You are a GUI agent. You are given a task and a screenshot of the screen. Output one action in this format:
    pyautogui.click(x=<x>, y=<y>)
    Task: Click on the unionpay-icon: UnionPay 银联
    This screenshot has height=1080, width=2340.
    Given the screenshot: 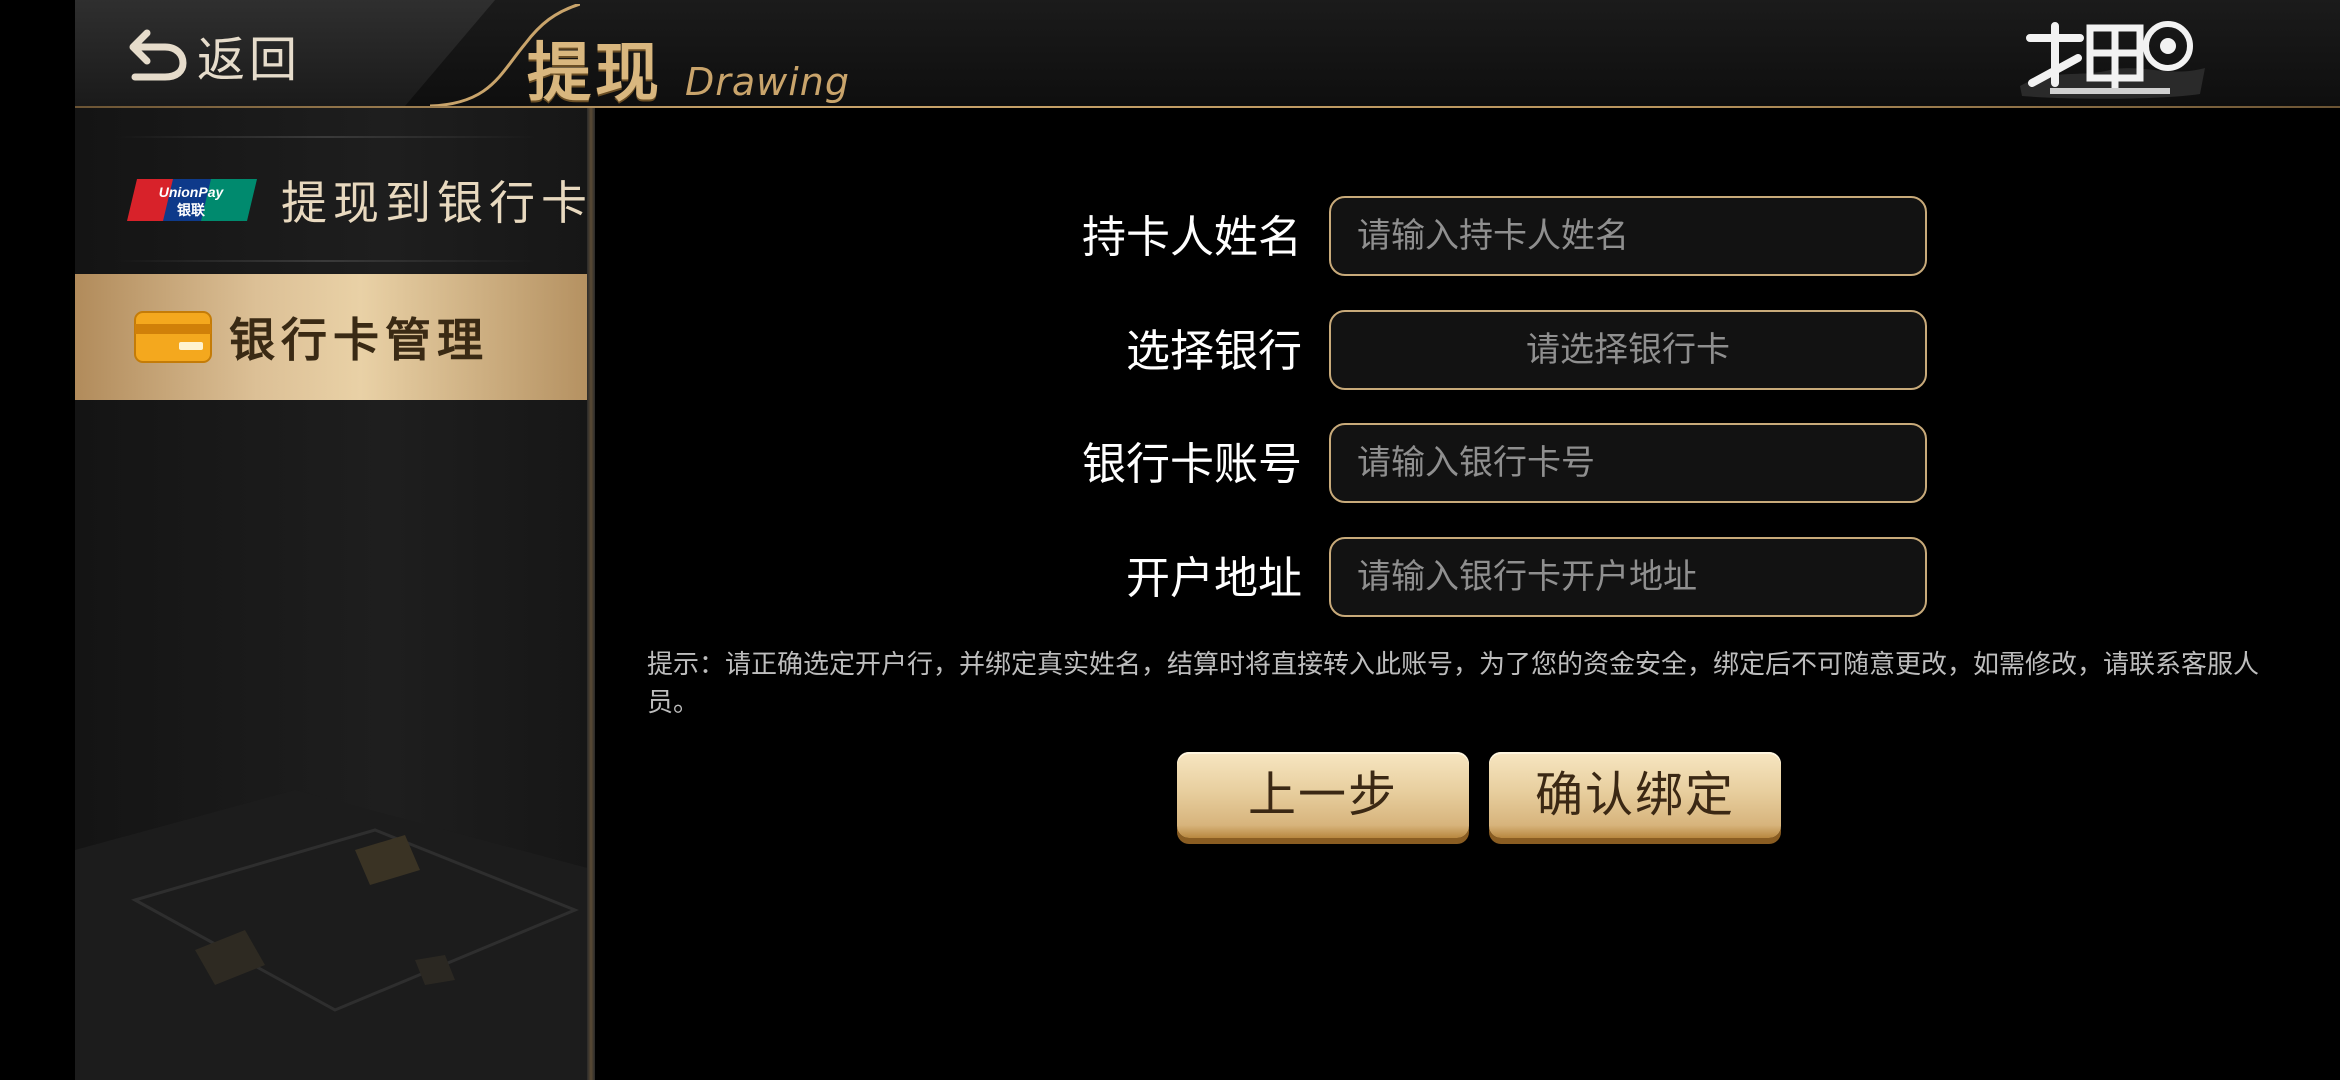 What is the action you would take?
    pyautogui.click(x=192, y=200)
    